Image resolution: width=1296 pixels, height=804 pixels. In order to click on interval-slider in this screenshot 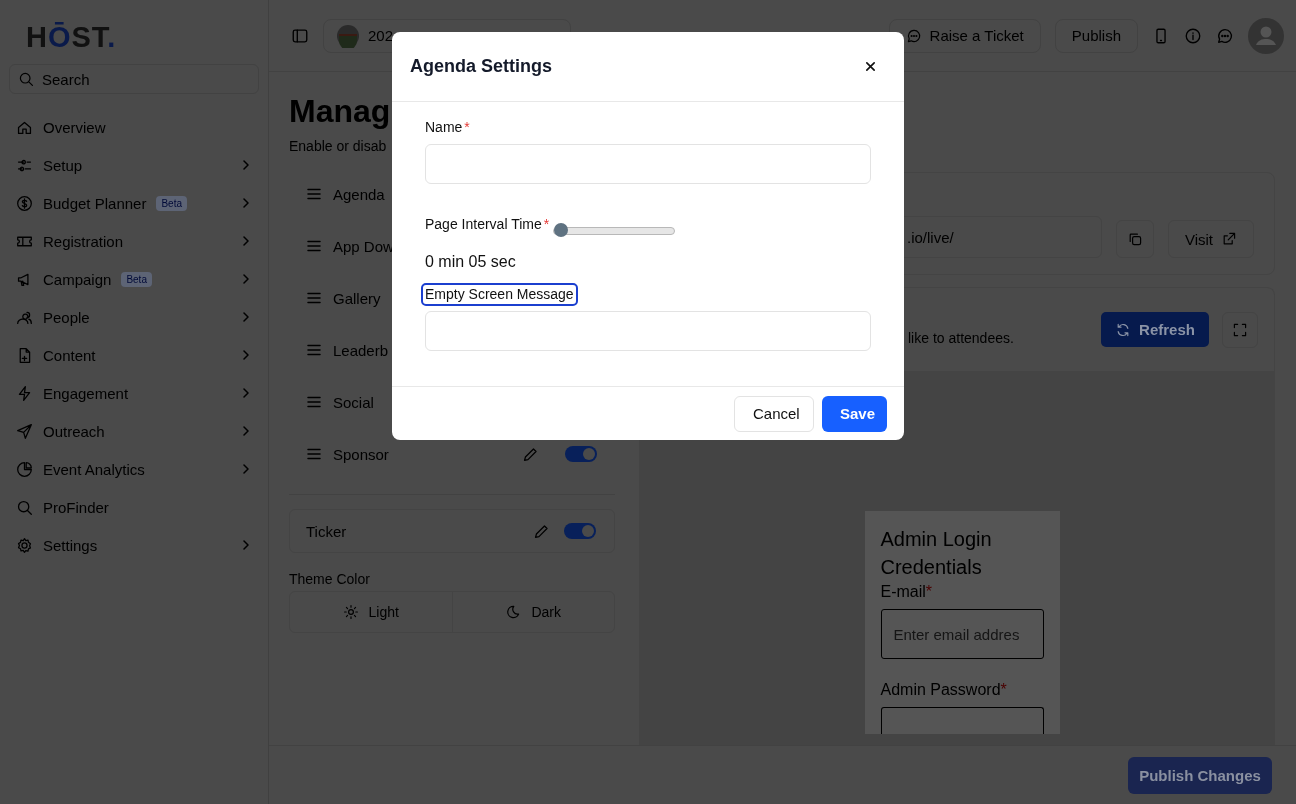, I will do `click(614, 230)`.